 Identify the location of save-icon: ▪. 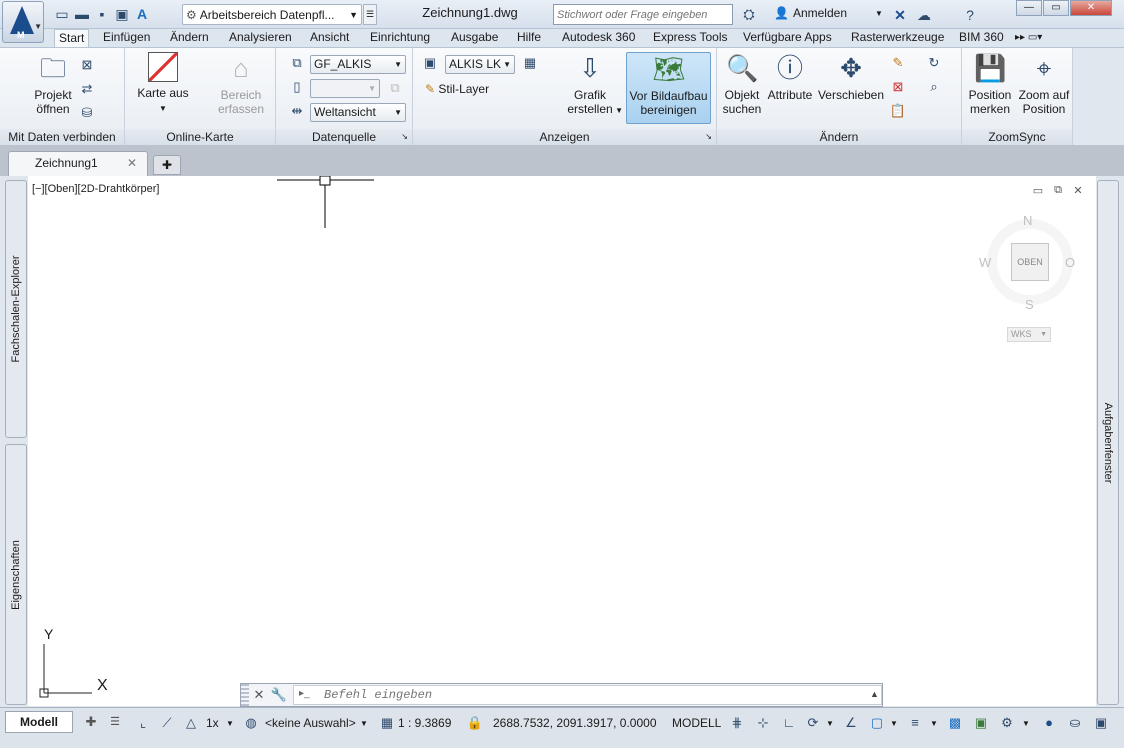
(102, 14).